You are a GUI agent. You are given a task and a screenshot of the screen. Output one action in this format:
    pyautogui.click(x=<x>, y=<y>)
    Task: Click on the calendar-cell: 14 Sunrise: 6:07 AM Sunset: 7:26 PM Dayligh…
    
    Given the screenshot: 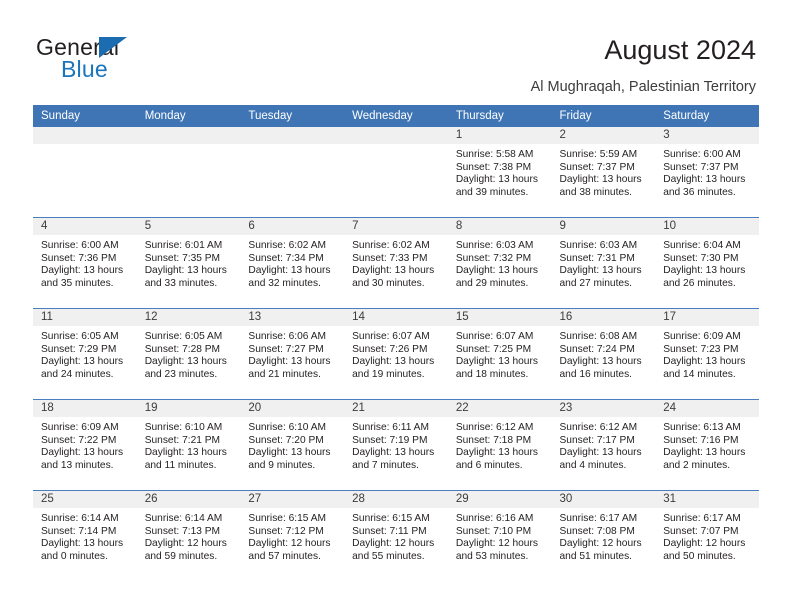 What is the action you would take?
    pyautogui.click(x=396, y=354)
    